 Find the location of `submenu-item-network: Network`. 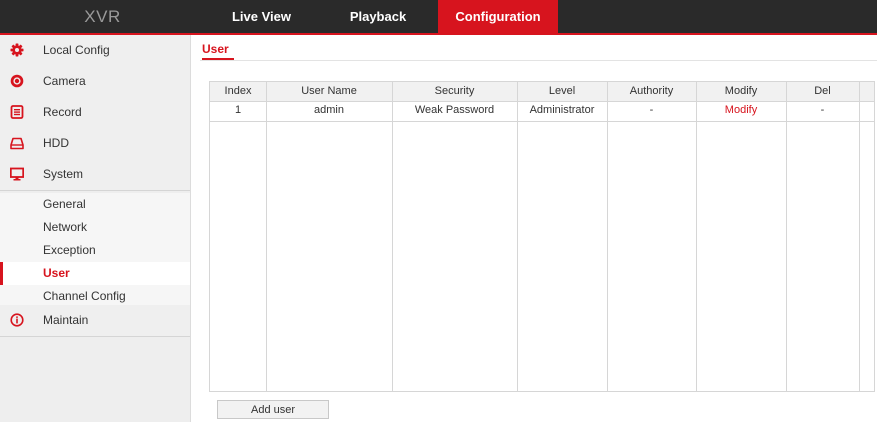

submenu-item-network: Network is located at coordinates (95, 227).